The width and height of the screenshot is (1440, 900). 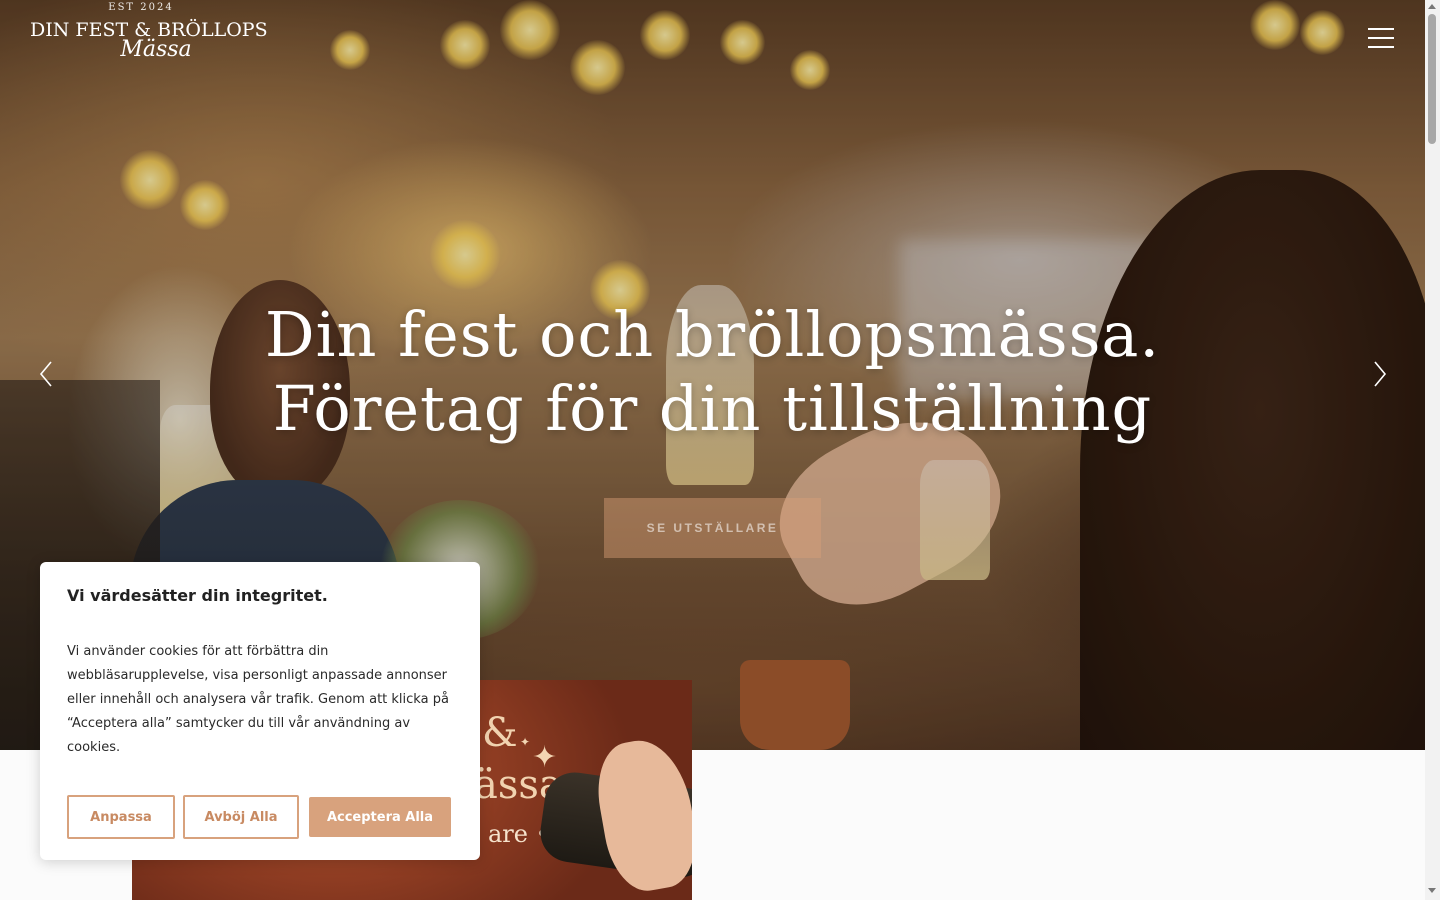 What do you see at coordinates (1432, 450) in the screenshot?
I see `page-scrollbar` at bounding box center [1432, 450].